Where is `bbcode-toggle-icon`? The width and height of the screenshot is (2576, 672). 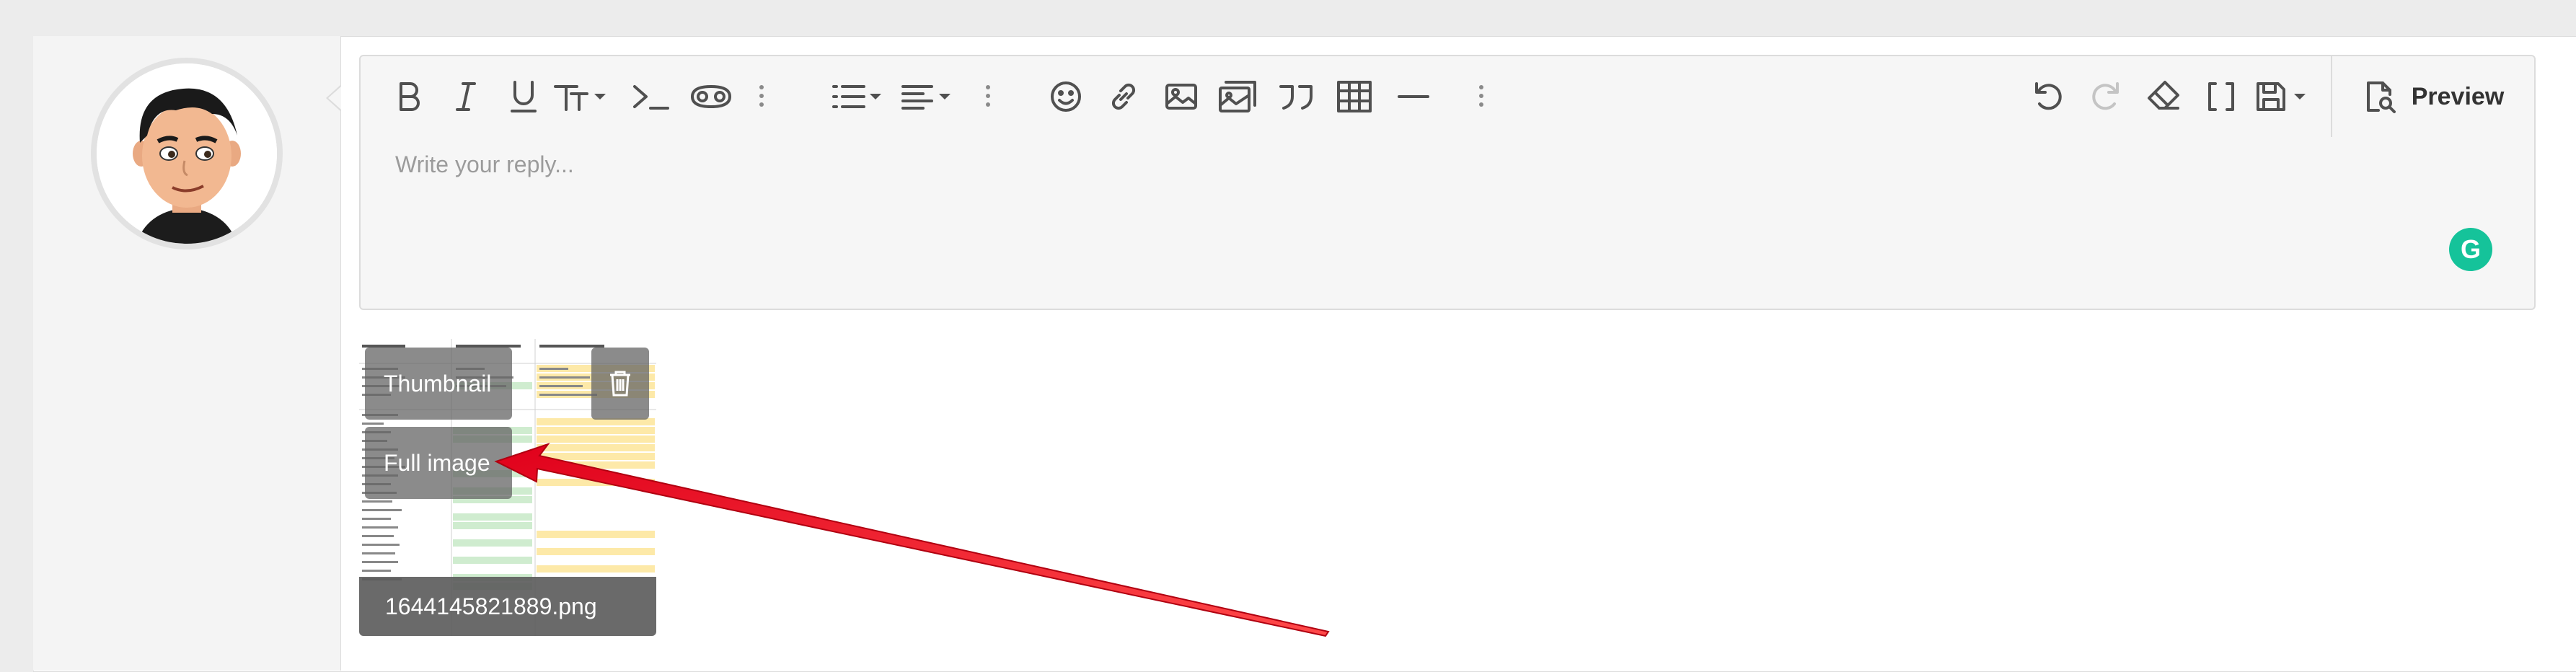
bbcode-toggle-icon is located at coordinates (2221, 96).